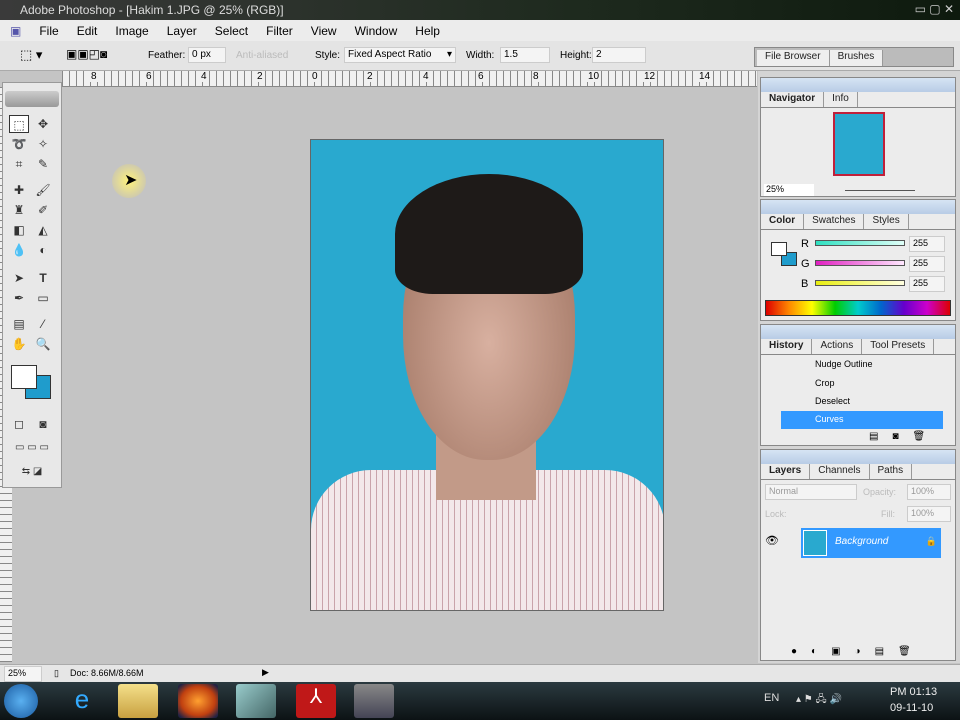 This screenshot has height=720, width=960. Describe the element at coordinates (43, 210) in the screenshot. I see `history-brush-icon: ✐` at that location.